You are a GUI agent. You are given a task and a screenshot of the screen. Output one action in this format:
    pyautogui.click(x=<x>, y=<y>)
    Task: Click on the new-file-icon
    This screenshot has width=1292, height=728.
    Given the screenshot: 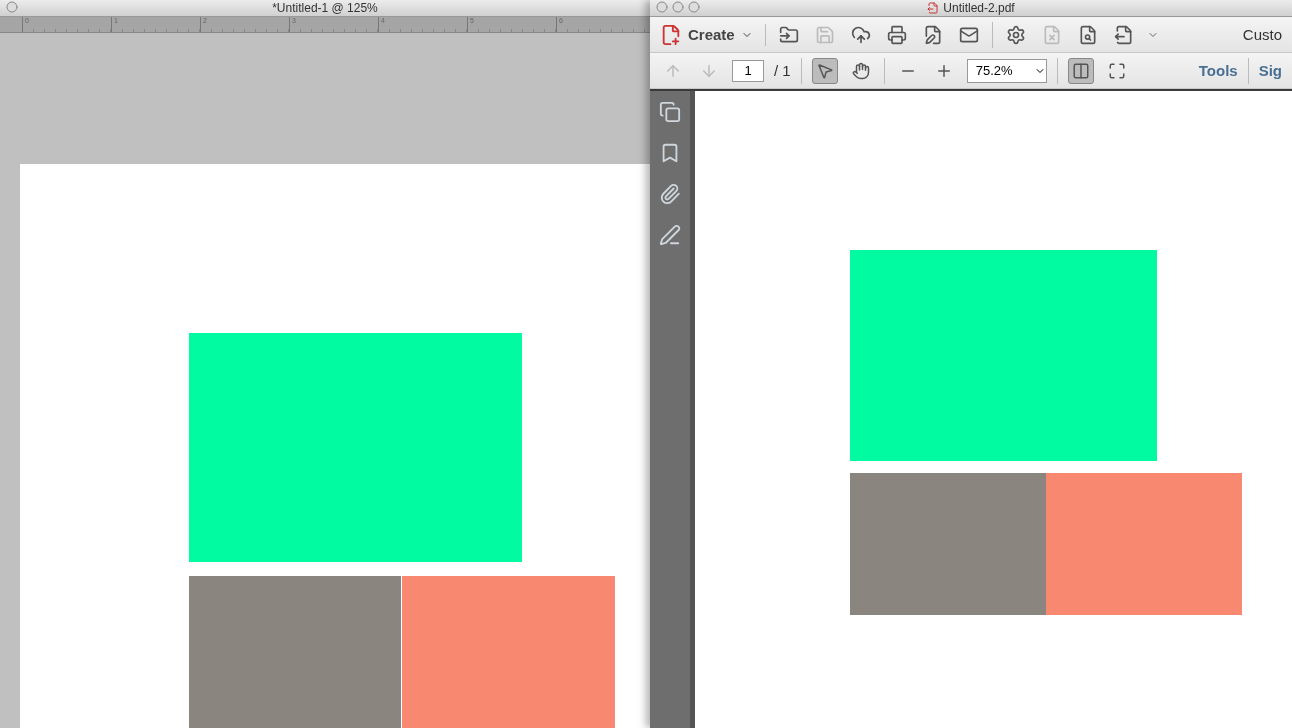 What is the action you would take?
    pyautogui.click(x=671, y=34)
    